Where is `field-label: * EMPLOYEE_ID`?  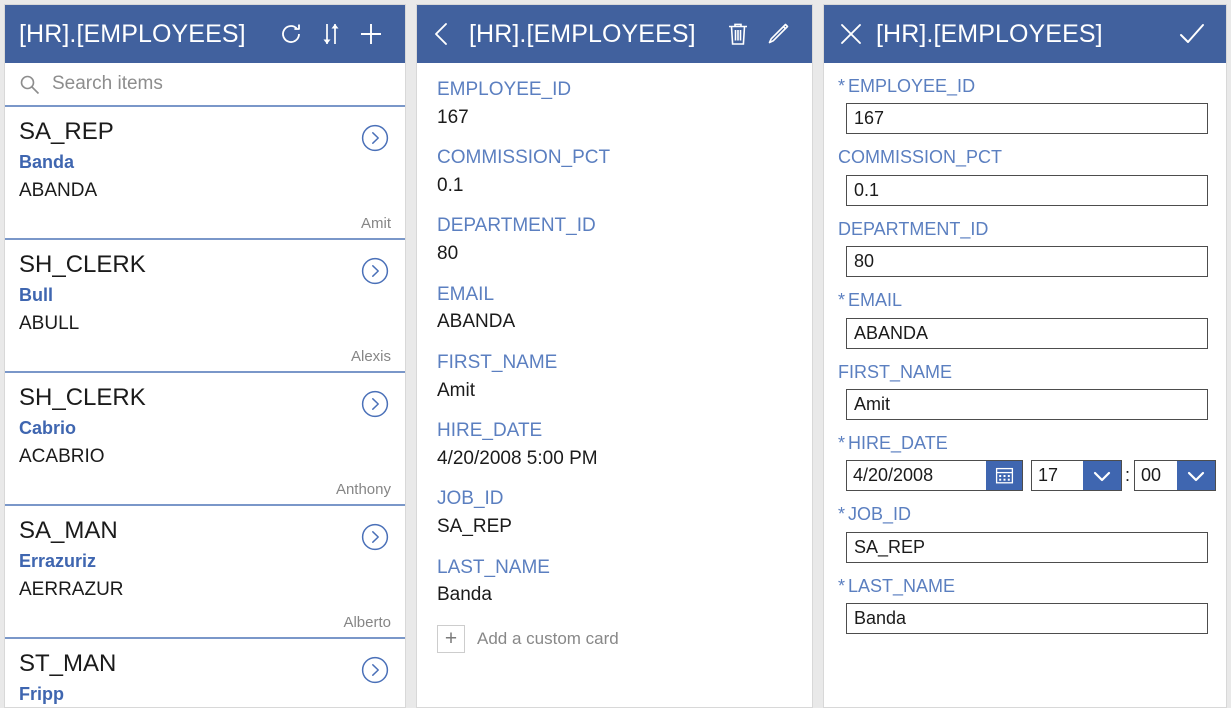 field-label: * EMPLOYEE_ID is located at coordinates (1023, 86).